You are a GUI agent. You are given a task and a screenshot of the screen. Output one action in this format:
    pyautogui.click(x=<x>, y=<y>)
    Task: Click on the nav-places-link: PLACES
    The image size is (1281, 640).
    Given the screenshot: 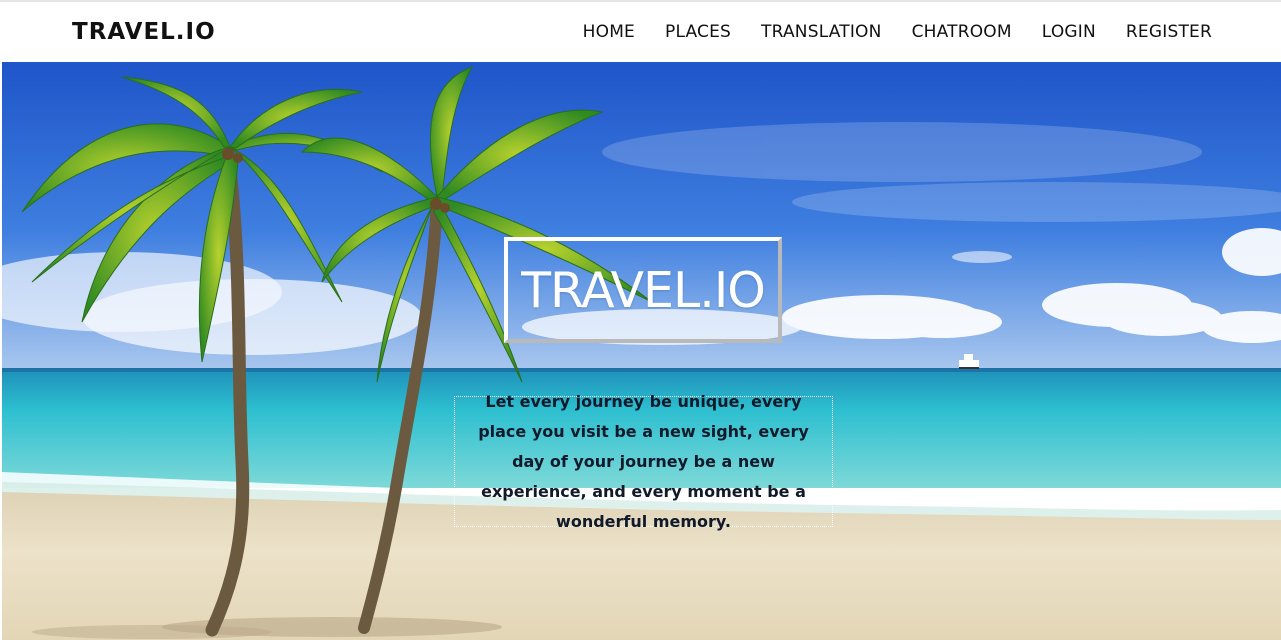 What is the action you would take?
    pyautogui.click(x=698, y=32)
    